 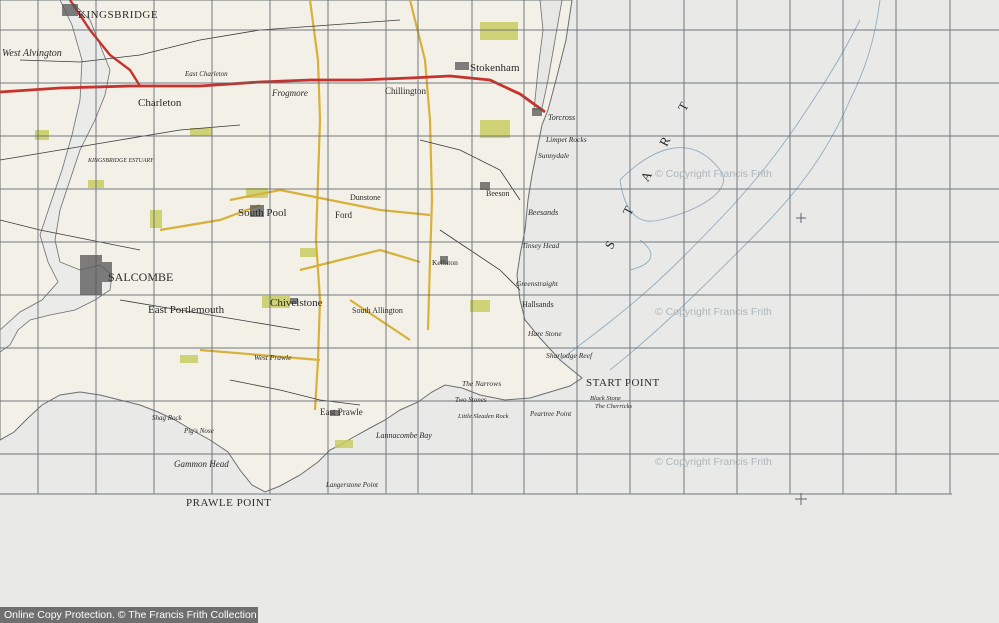 I want to click on label-dunstone: Dunstone, so click(x=365, y=197).